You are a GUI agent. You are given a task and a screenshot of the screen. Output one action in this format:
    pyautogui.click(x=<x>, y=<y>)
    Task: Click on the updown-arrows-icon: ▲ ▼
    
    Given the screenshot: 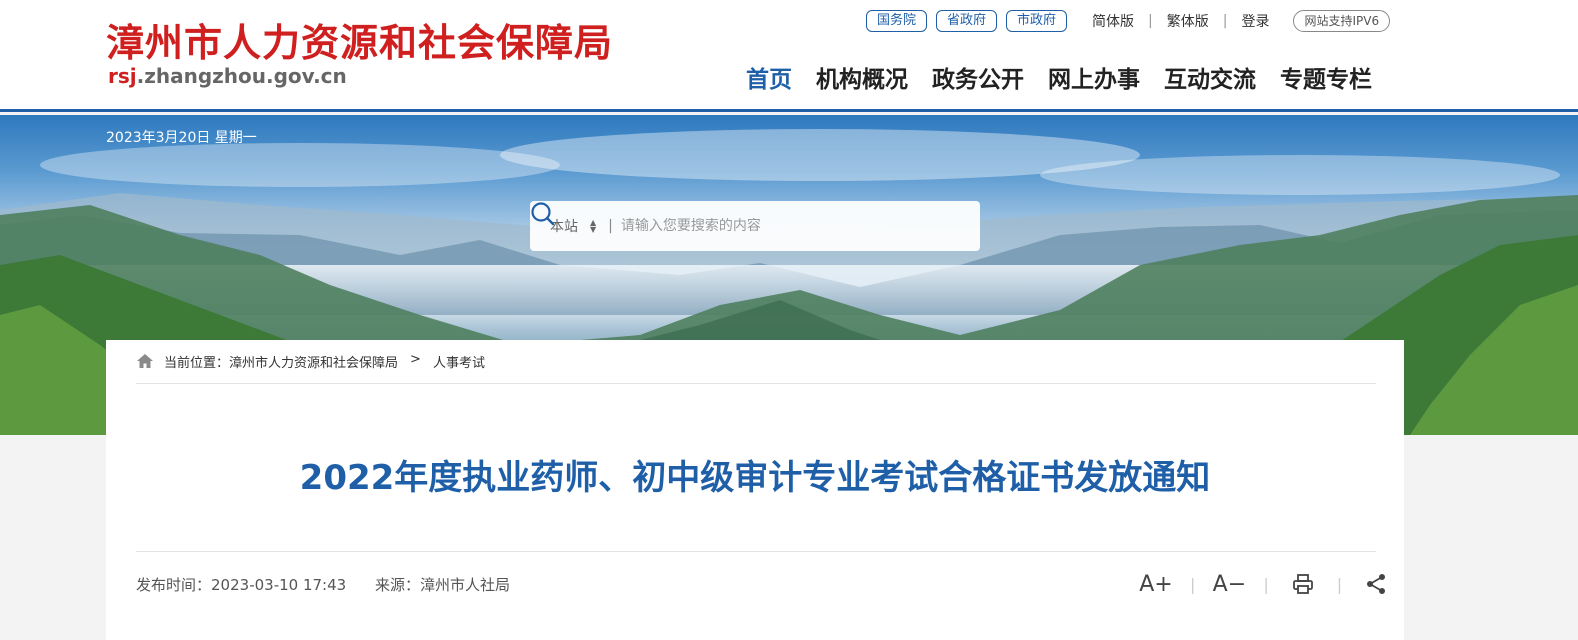 What is the action you would take?
    pyautogui.click(x=593, y=226)
    